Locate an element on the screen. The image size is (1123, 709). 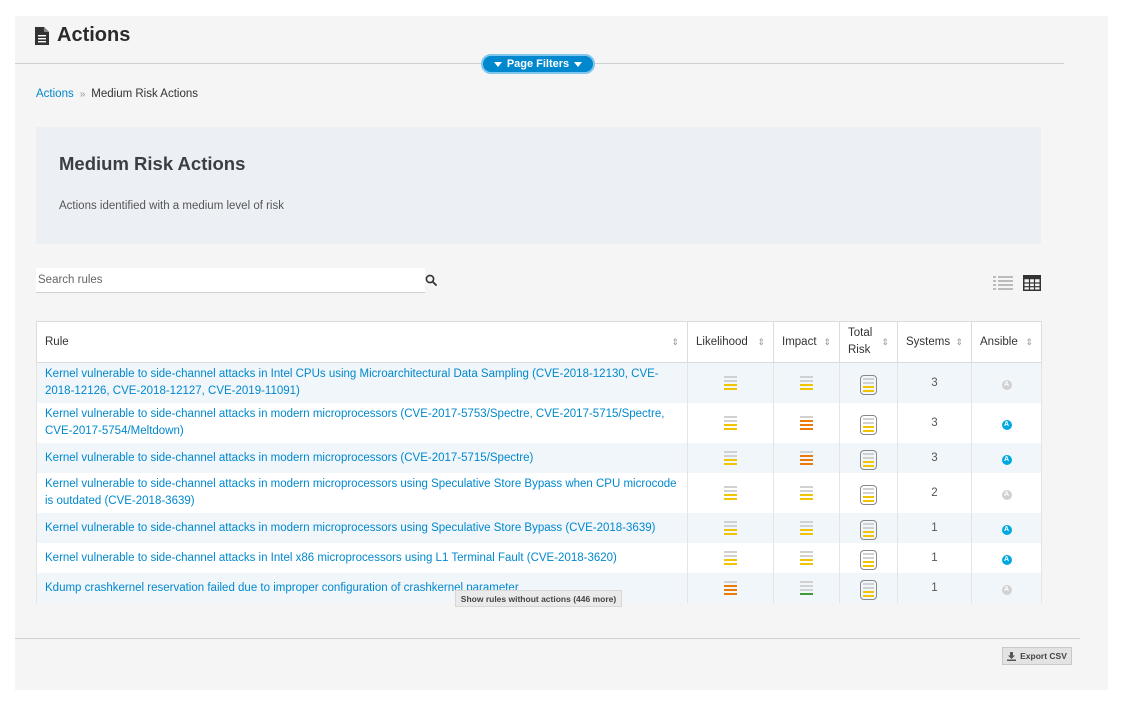
page-filters-label: Page Filters is located at coordinates (538, 64).